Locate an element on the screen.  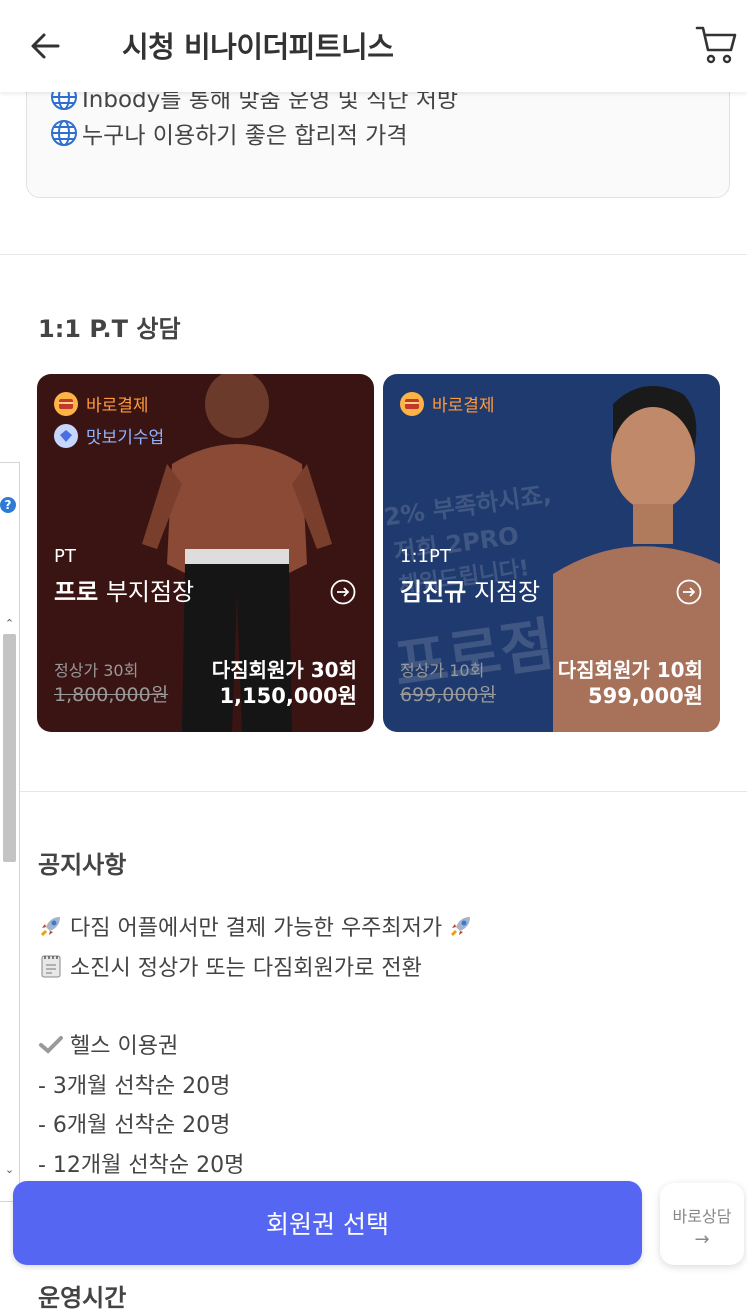
trainer-name-bold: 김진규 is located at coordinates (433, 592).